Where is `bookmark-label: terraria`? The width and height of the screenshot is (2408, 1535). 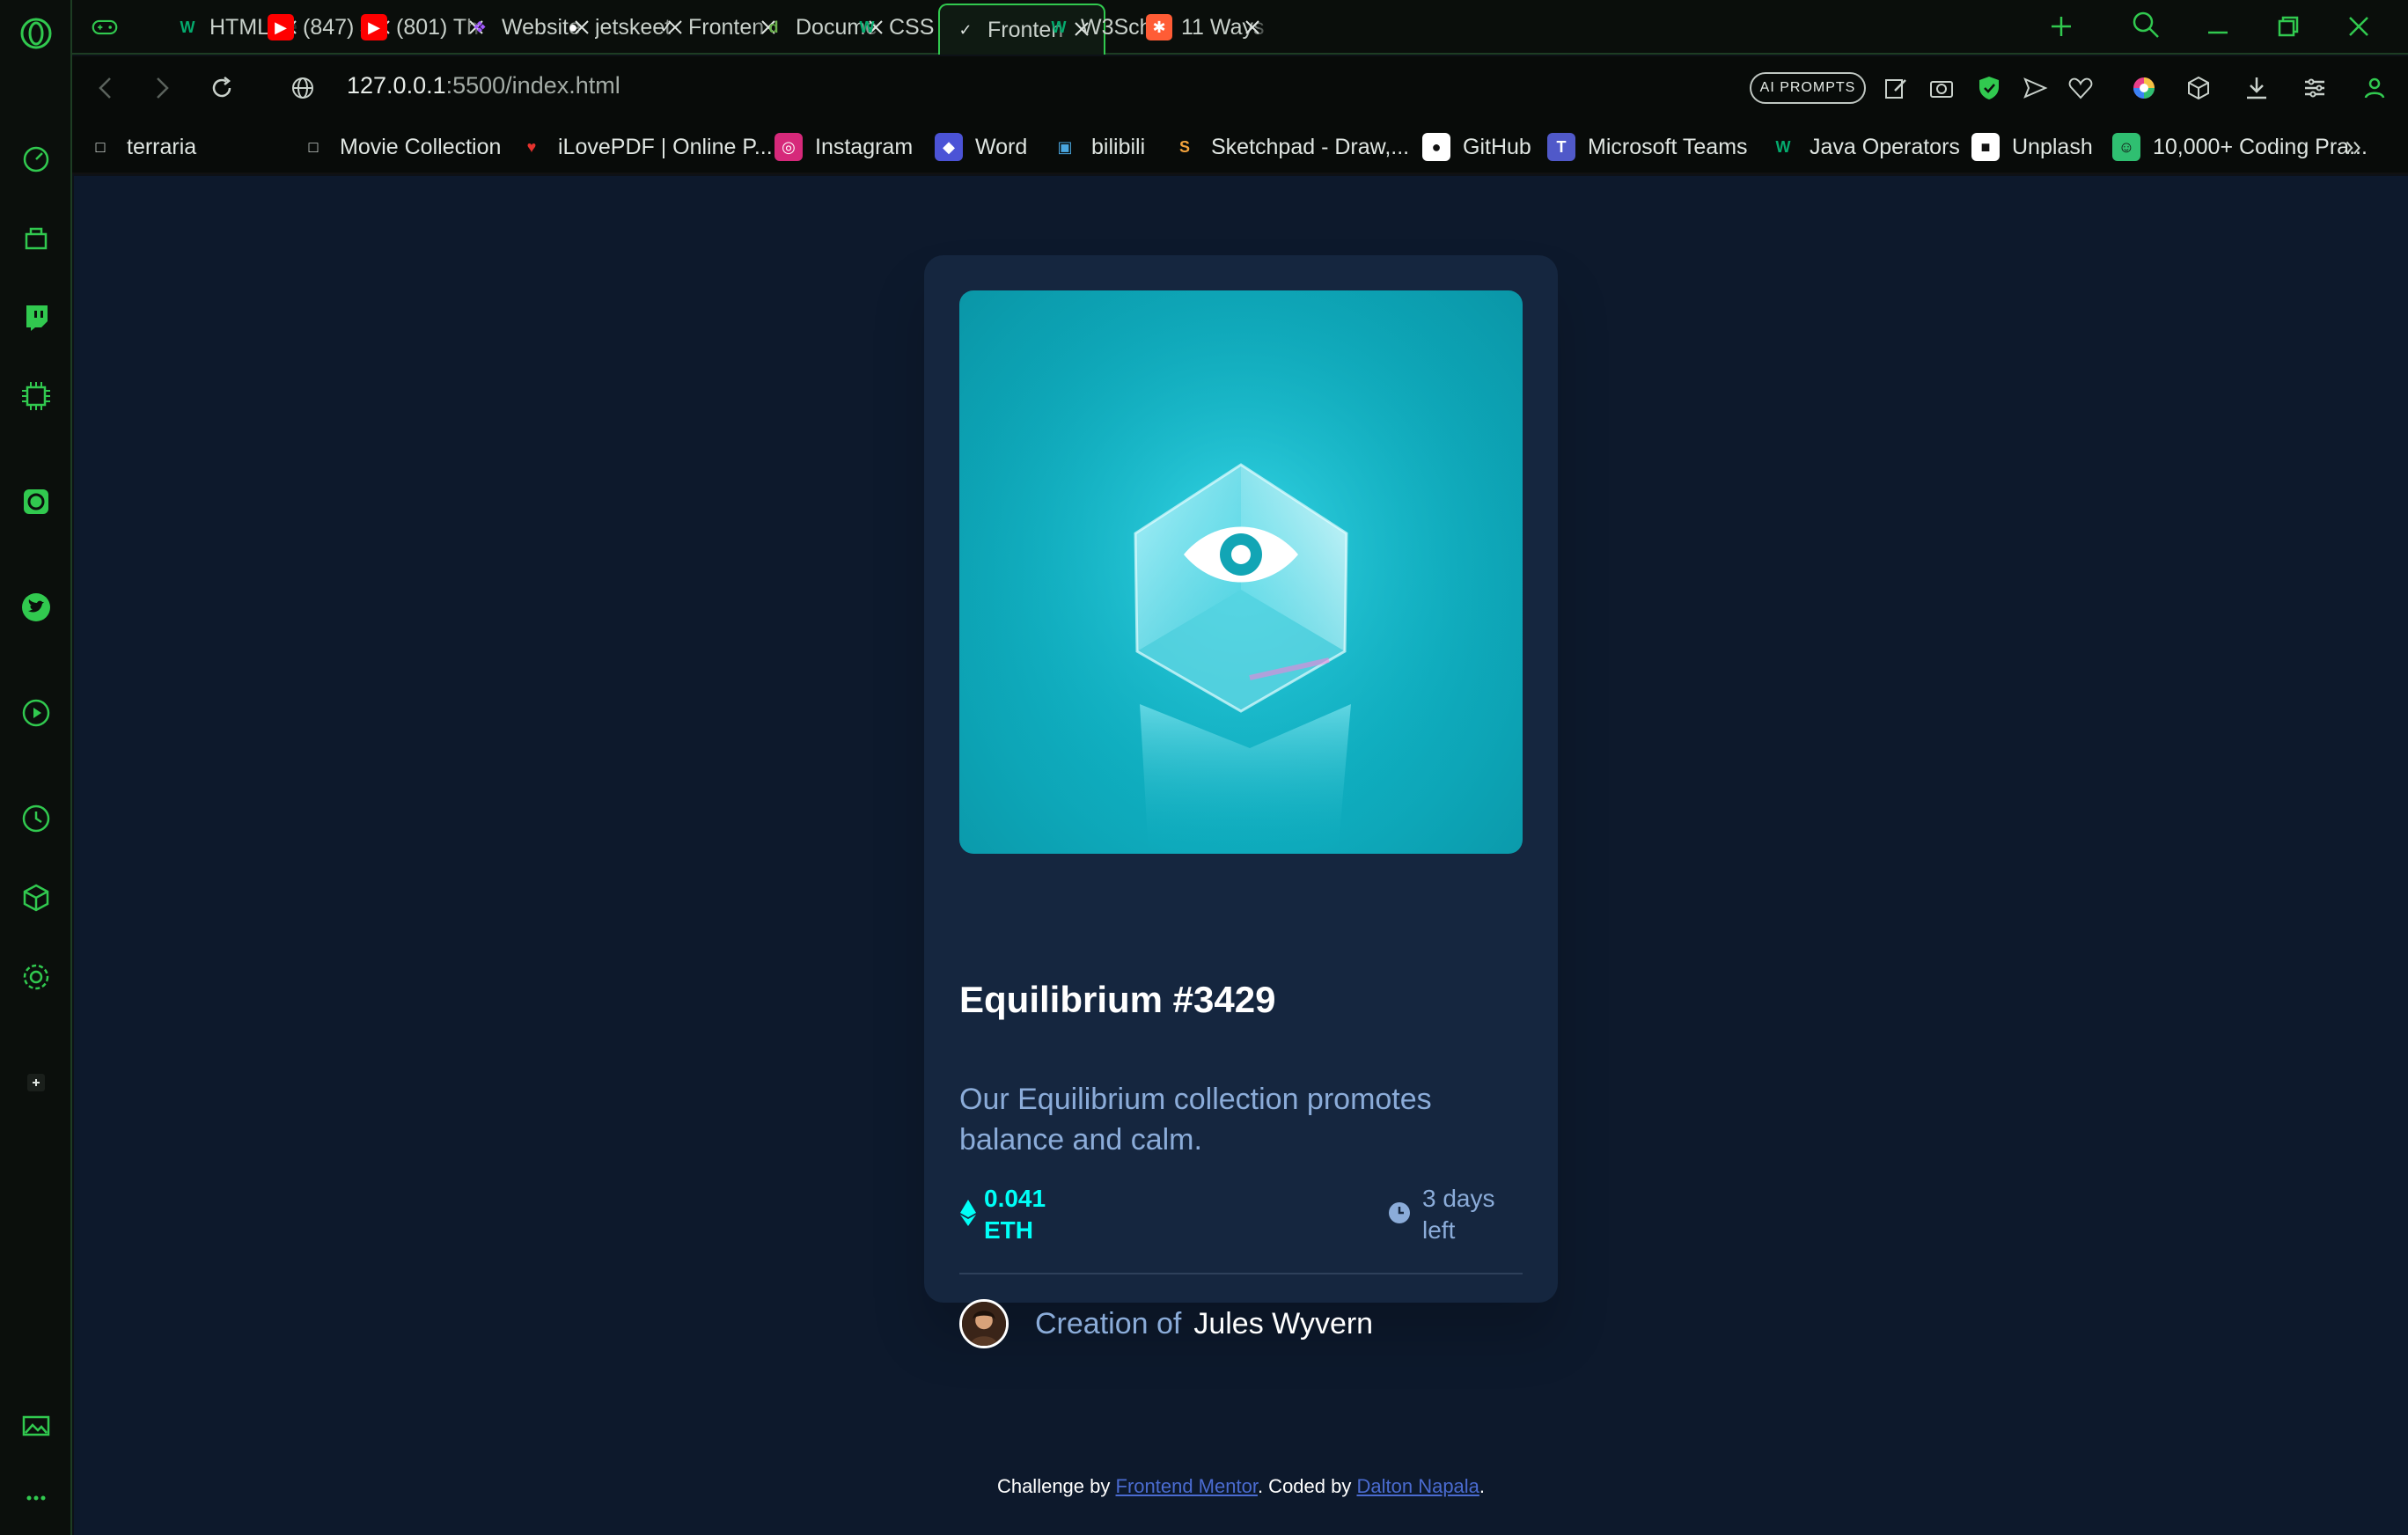
bookmark-label: terraria is located at coordinates (162, 146).